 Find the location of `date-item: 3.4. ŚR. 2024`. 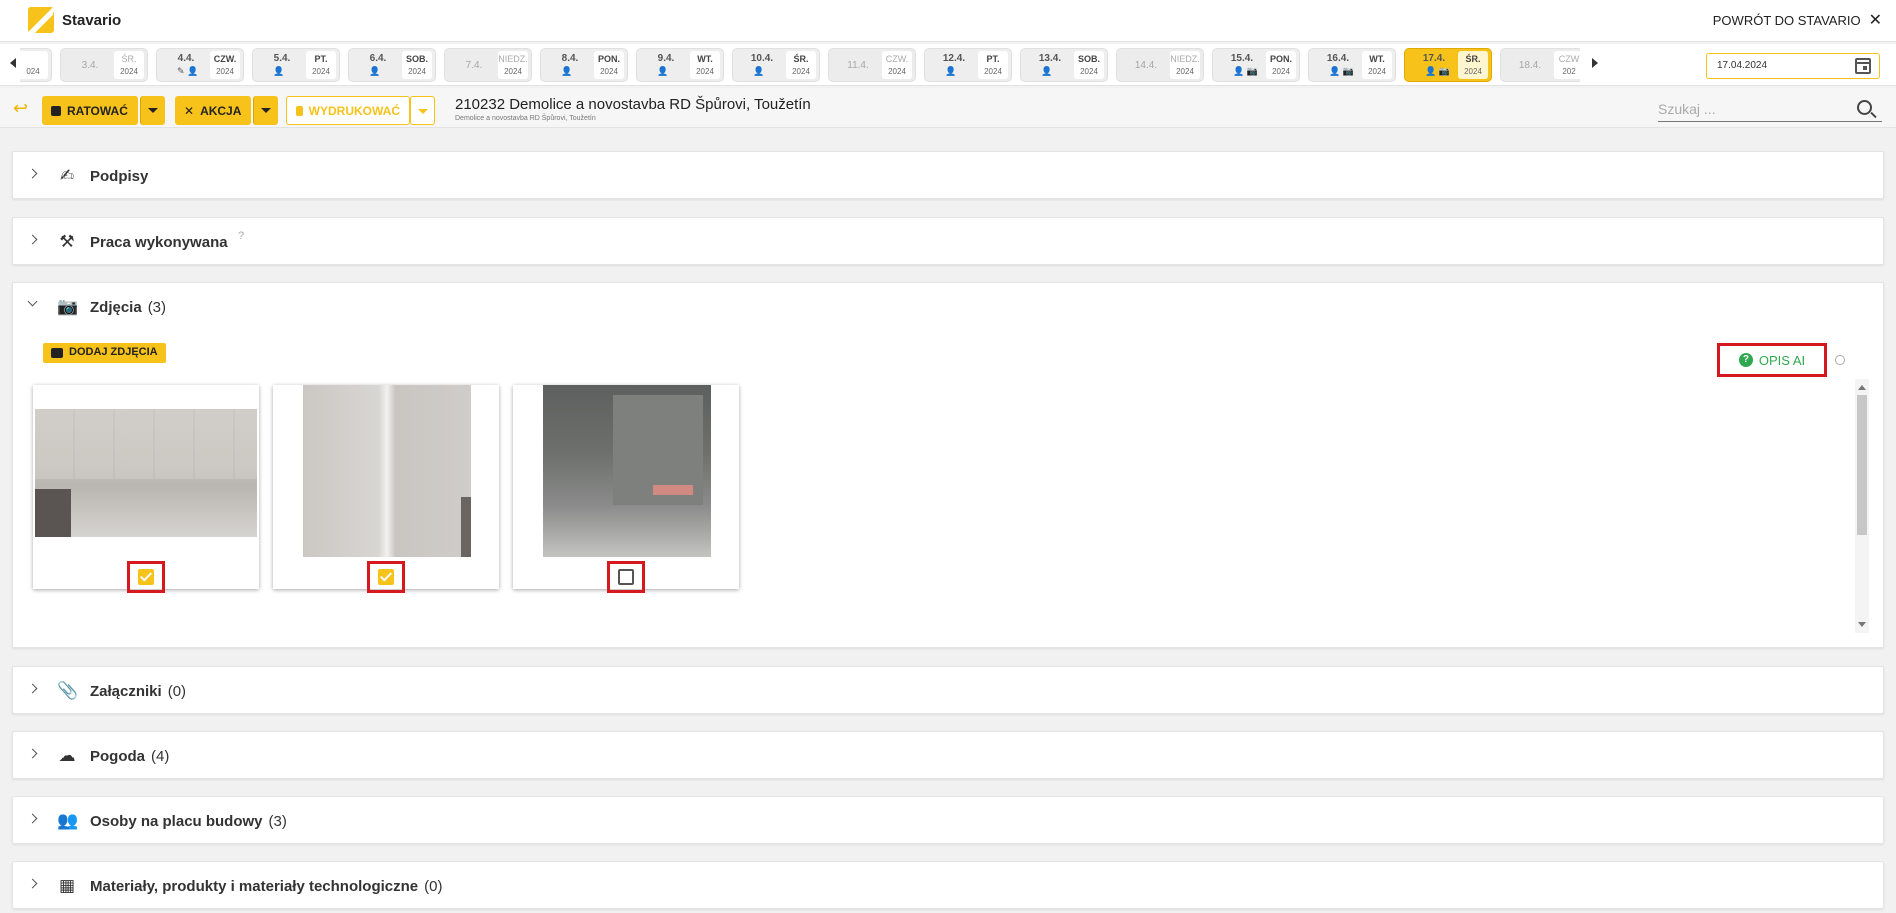

date-item: 3.4. ŚR. 2024 is located at coordinates (104, 65).